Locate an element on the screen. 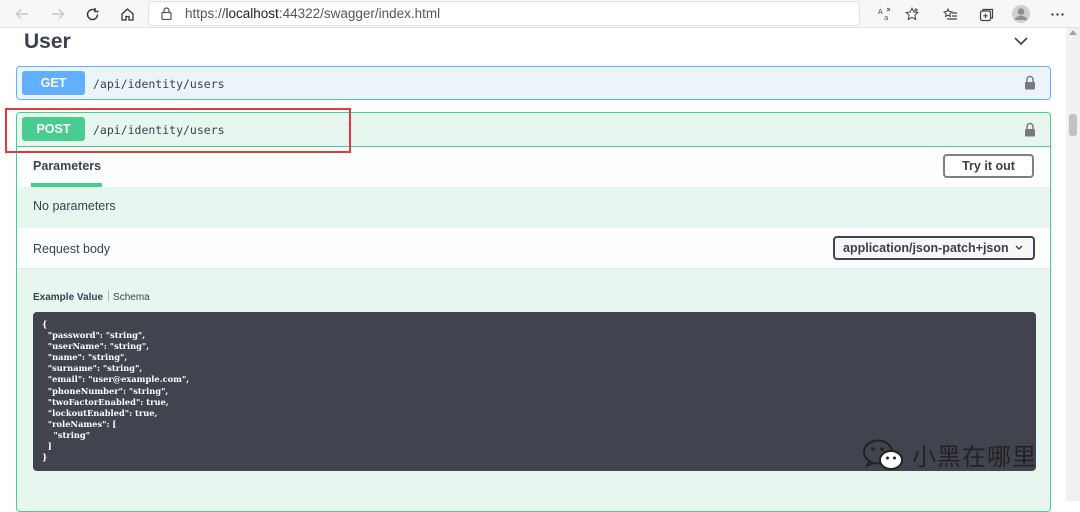  try-it-out-button: Try it out is located at coordinates (988, 166).